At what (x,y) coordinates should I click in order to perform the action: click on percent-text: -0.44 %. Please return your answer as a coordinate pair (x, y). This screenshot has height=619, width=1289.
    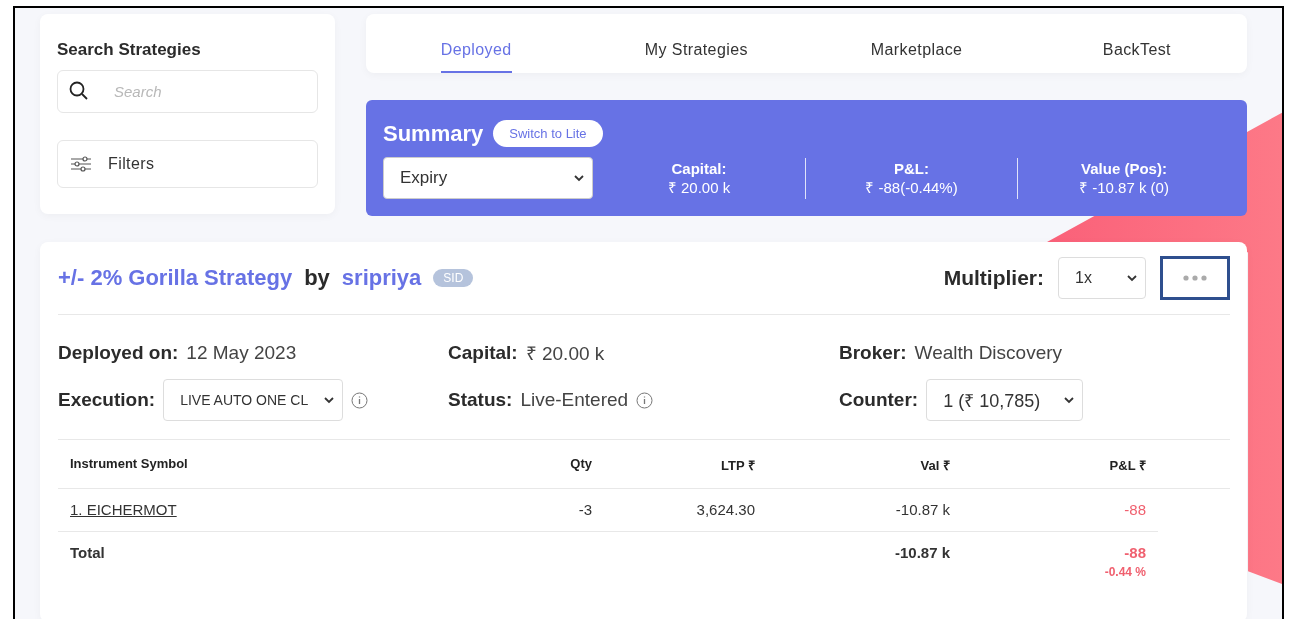
    Looking at the image, I should click on (1125, 572).